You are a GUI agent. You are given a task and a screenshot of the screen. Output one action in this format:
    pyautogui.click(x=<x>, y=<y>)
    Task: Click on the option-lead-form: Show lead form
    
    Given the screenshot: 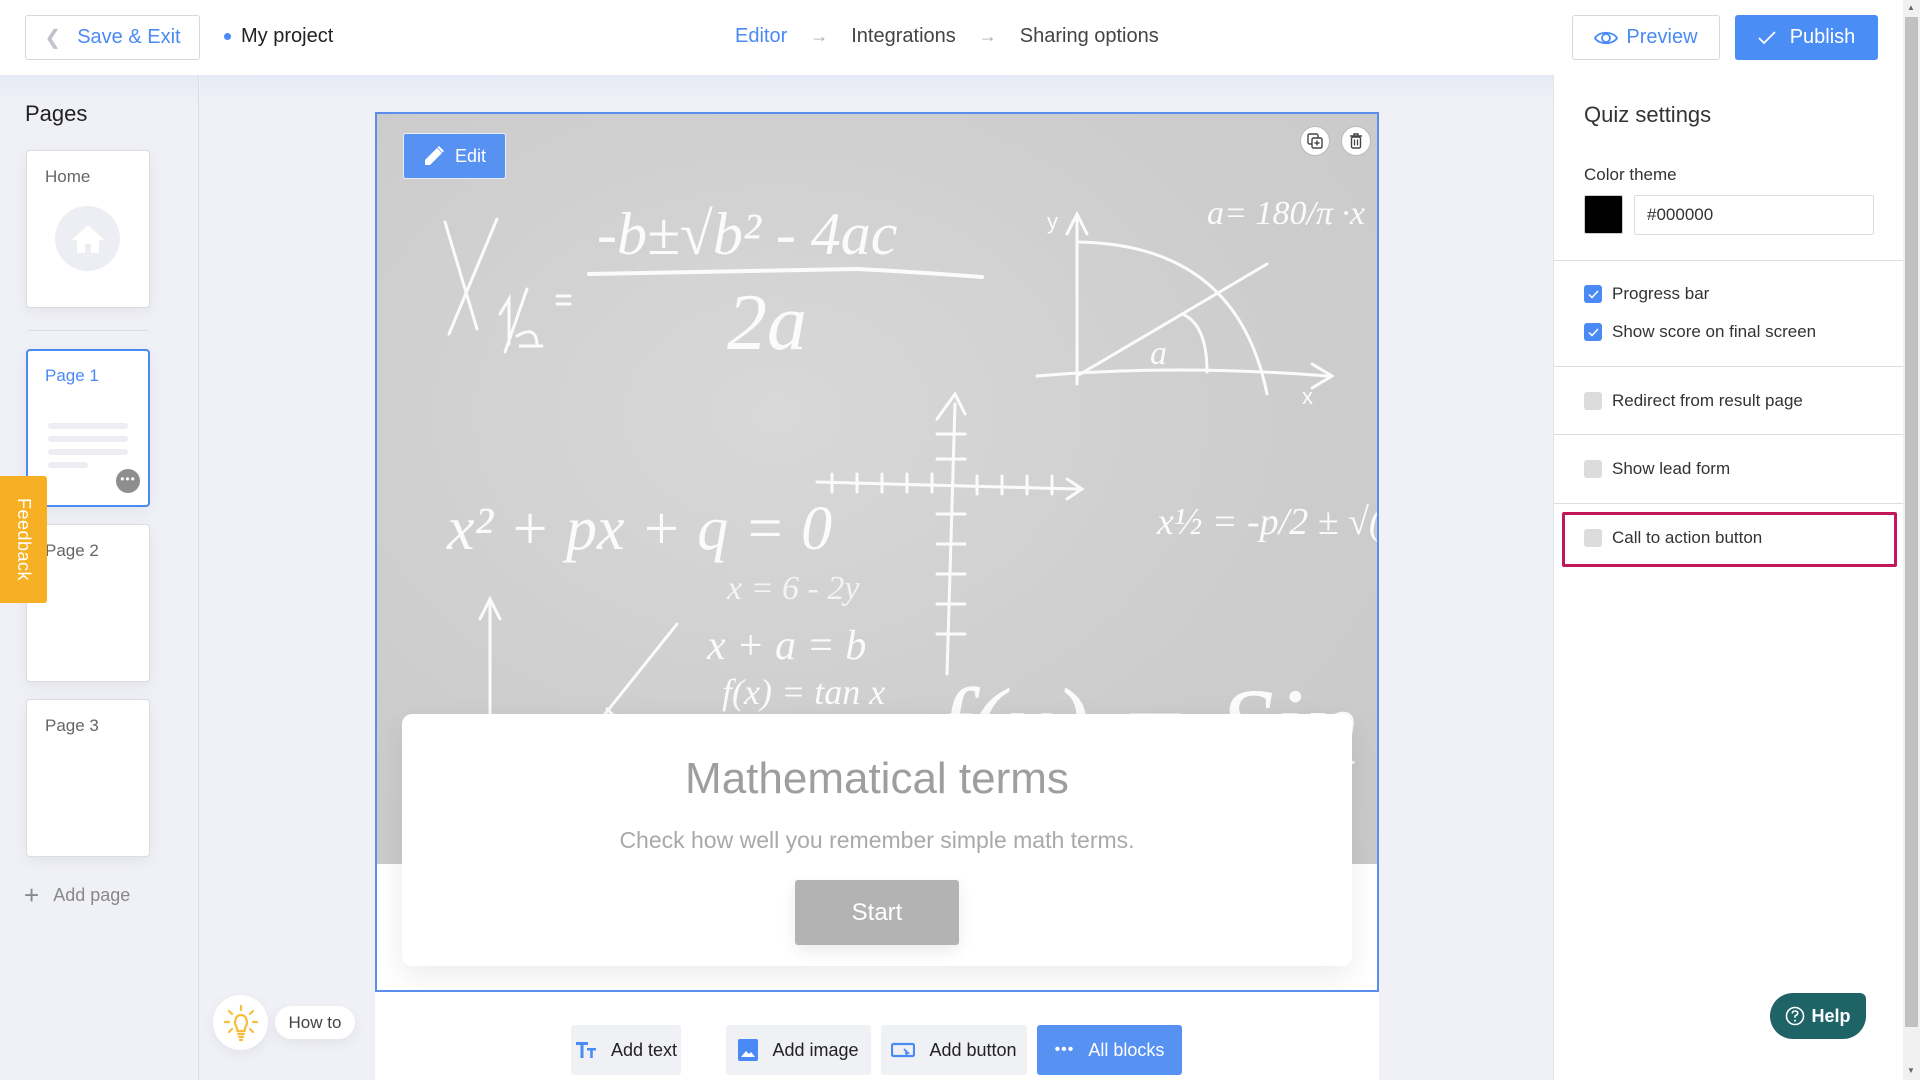 What is the action you would take?
    pyautogui.click(x=1657, y=469)
    